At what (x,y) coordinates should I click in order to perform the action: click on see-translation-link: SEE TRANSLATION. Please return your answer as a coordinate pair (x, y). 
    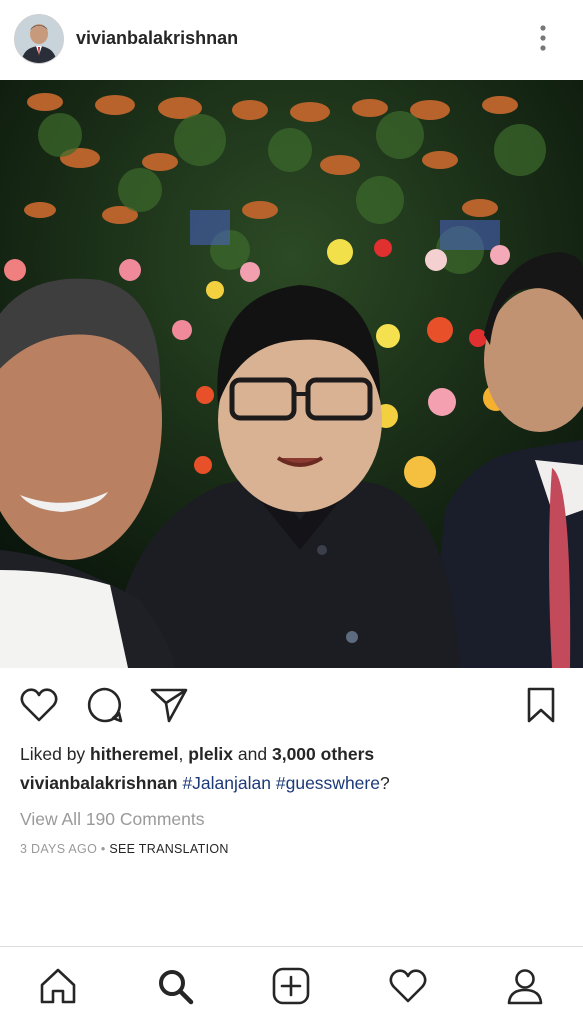
    Looking at the image, I should click on (168, 849).